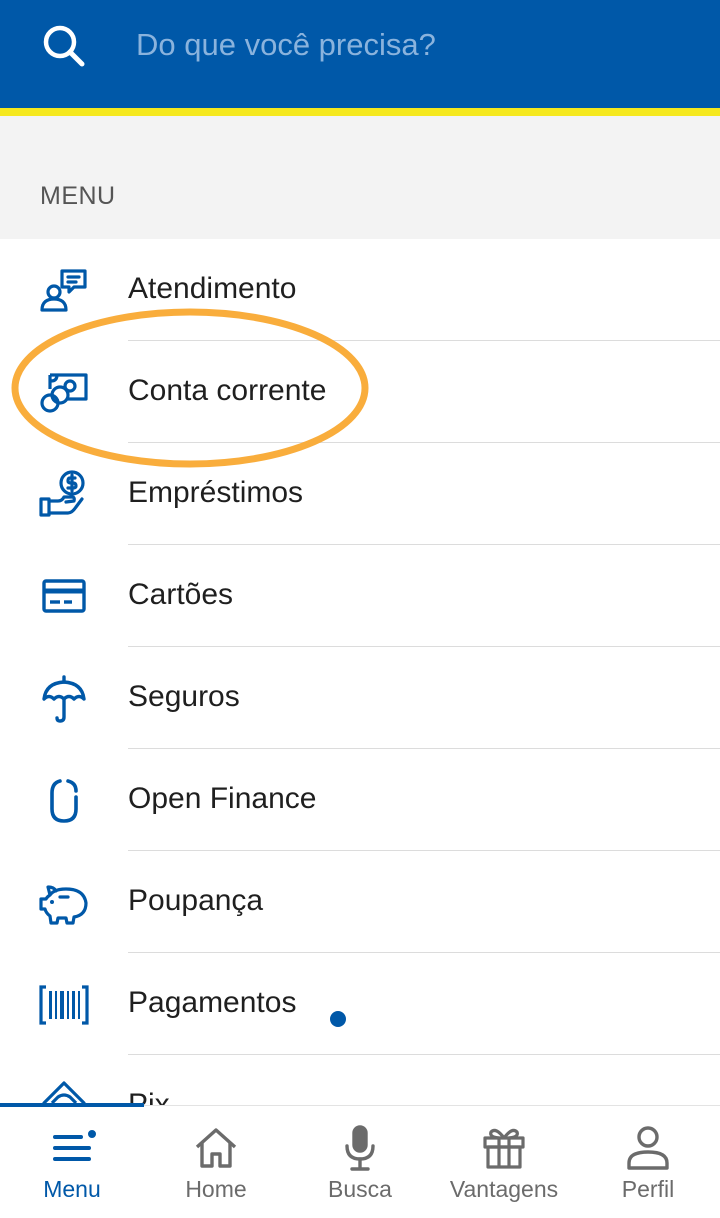  Describe the element at coordinates (360, 494) in the screenshot. I see `menu-item-emprestimos: Empréstimos` at that location.